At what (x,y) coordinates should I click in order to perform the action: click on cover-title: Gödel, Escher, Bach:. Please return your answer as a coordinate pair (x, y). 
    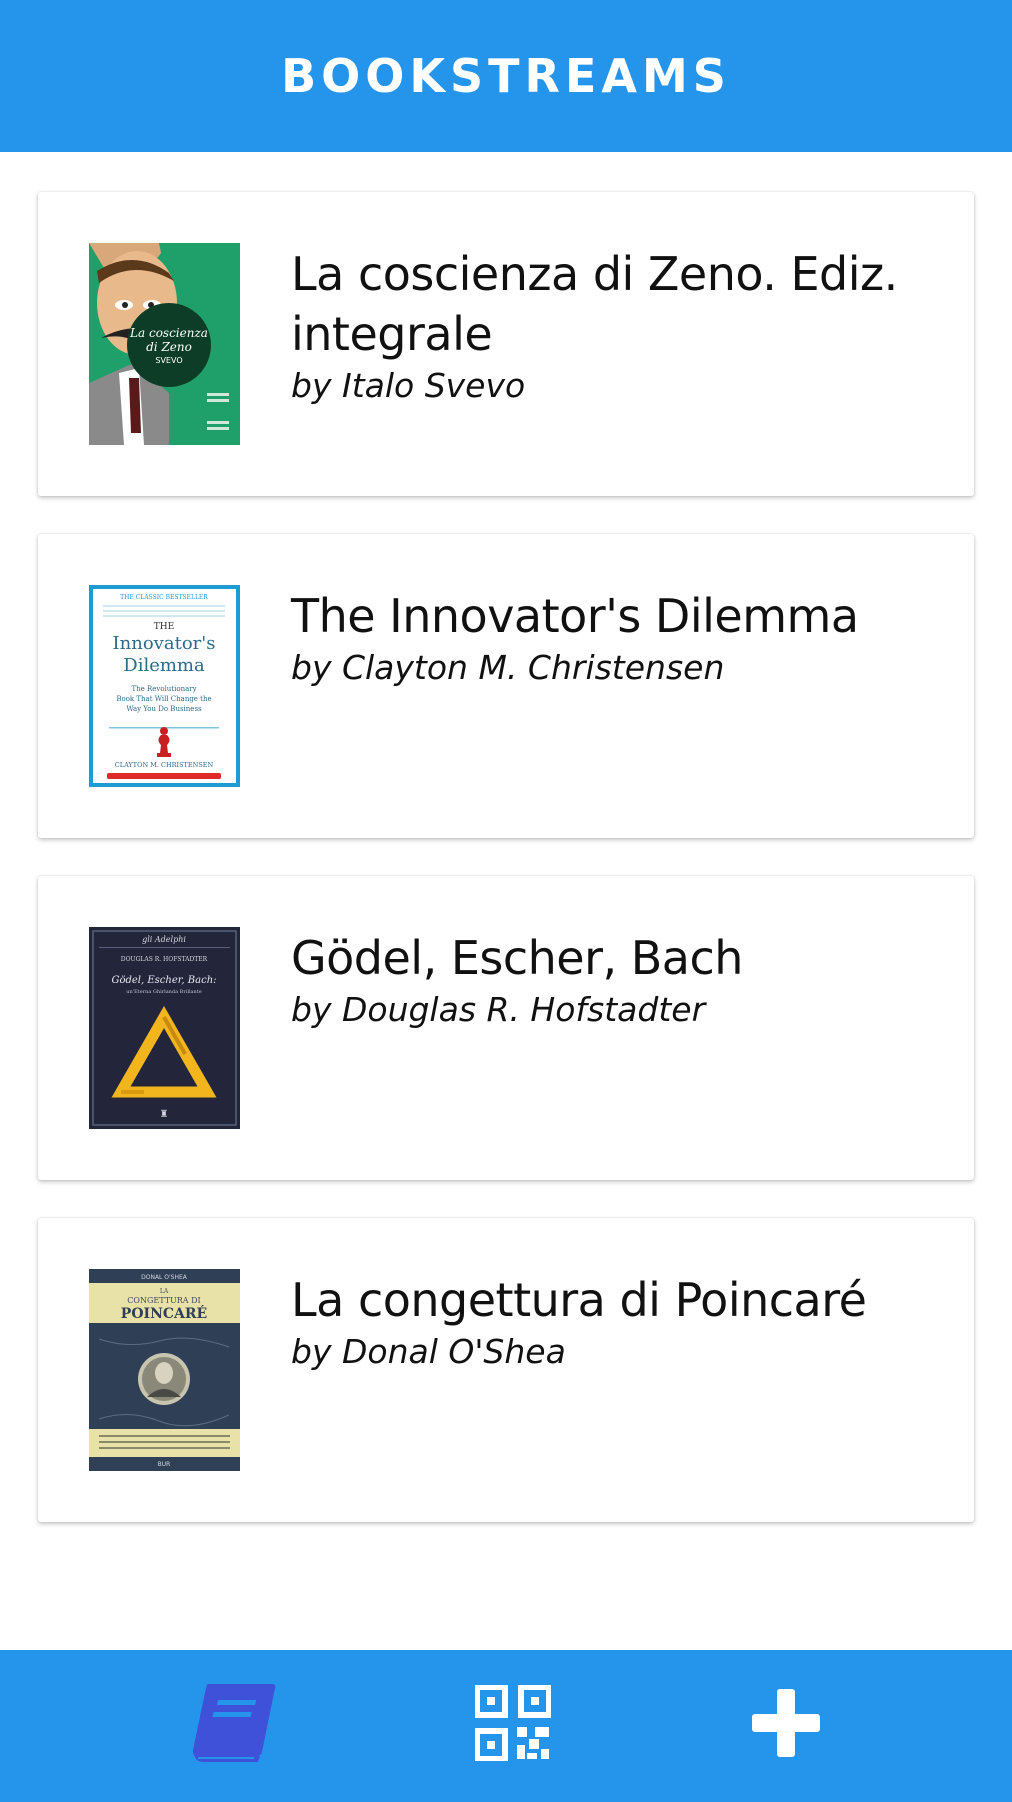
    Looking at the image, I should click on (163, 980).